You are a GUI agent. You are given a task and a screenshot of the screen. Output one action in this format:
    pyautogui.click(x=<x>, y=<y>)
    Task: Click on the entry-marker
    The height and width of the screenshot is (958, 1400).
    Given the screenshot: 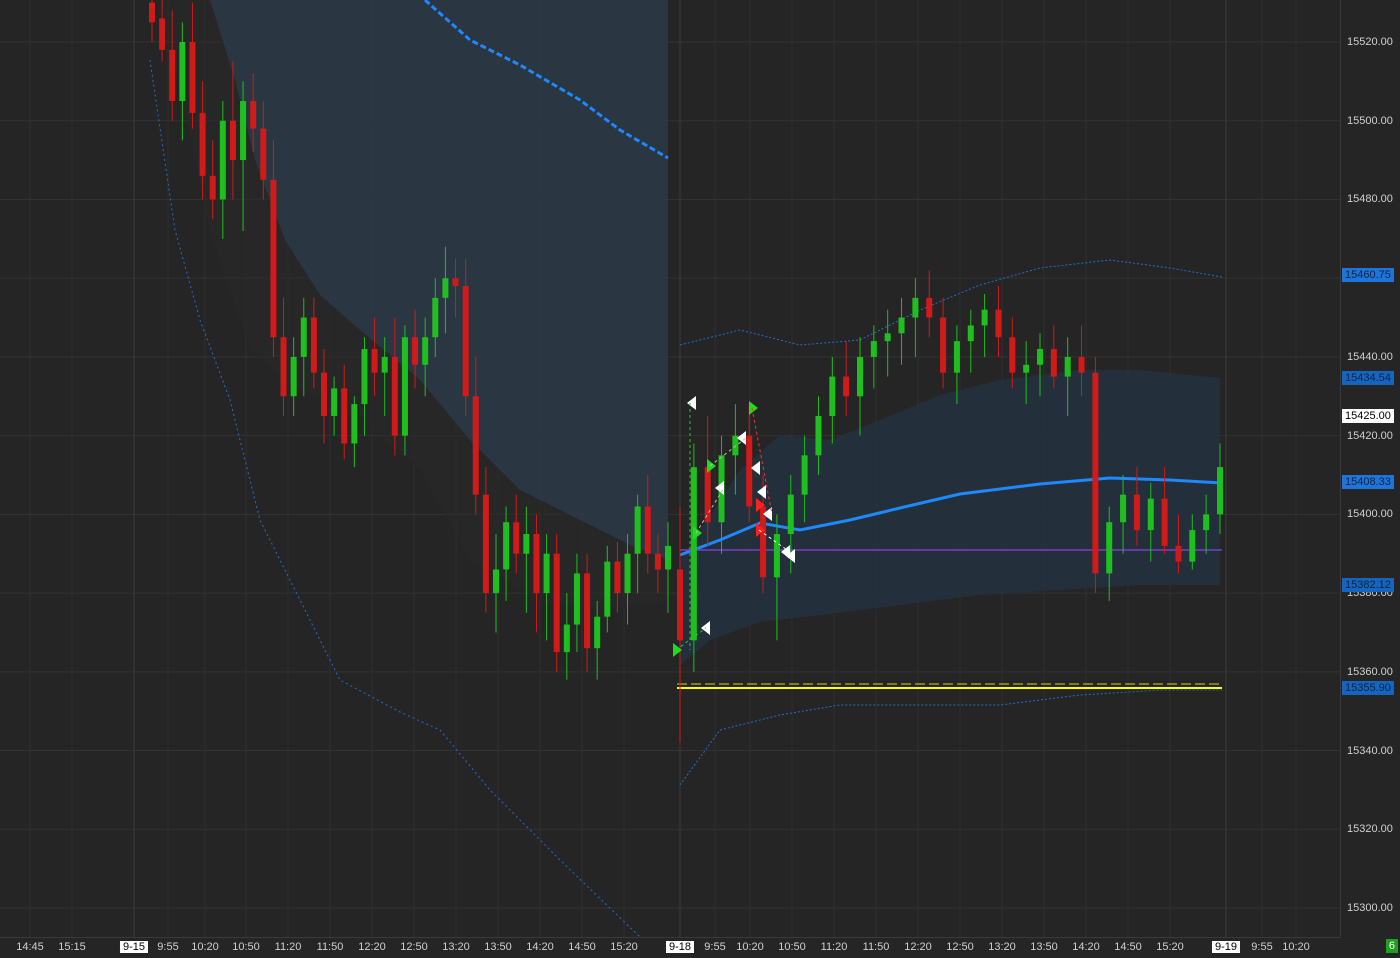 What is the action you would take?
    pyautogui.click(x=753, y=408)
    